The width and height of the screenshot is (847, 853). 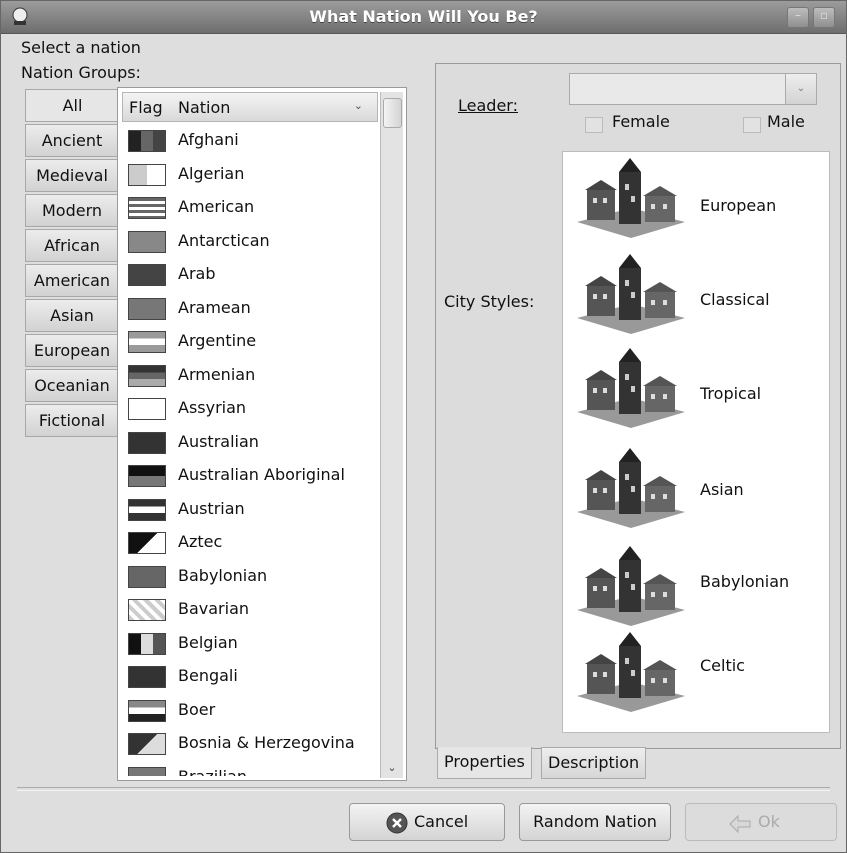 I want to click on nation-row: Bavarian, so click(x=250, y=610).